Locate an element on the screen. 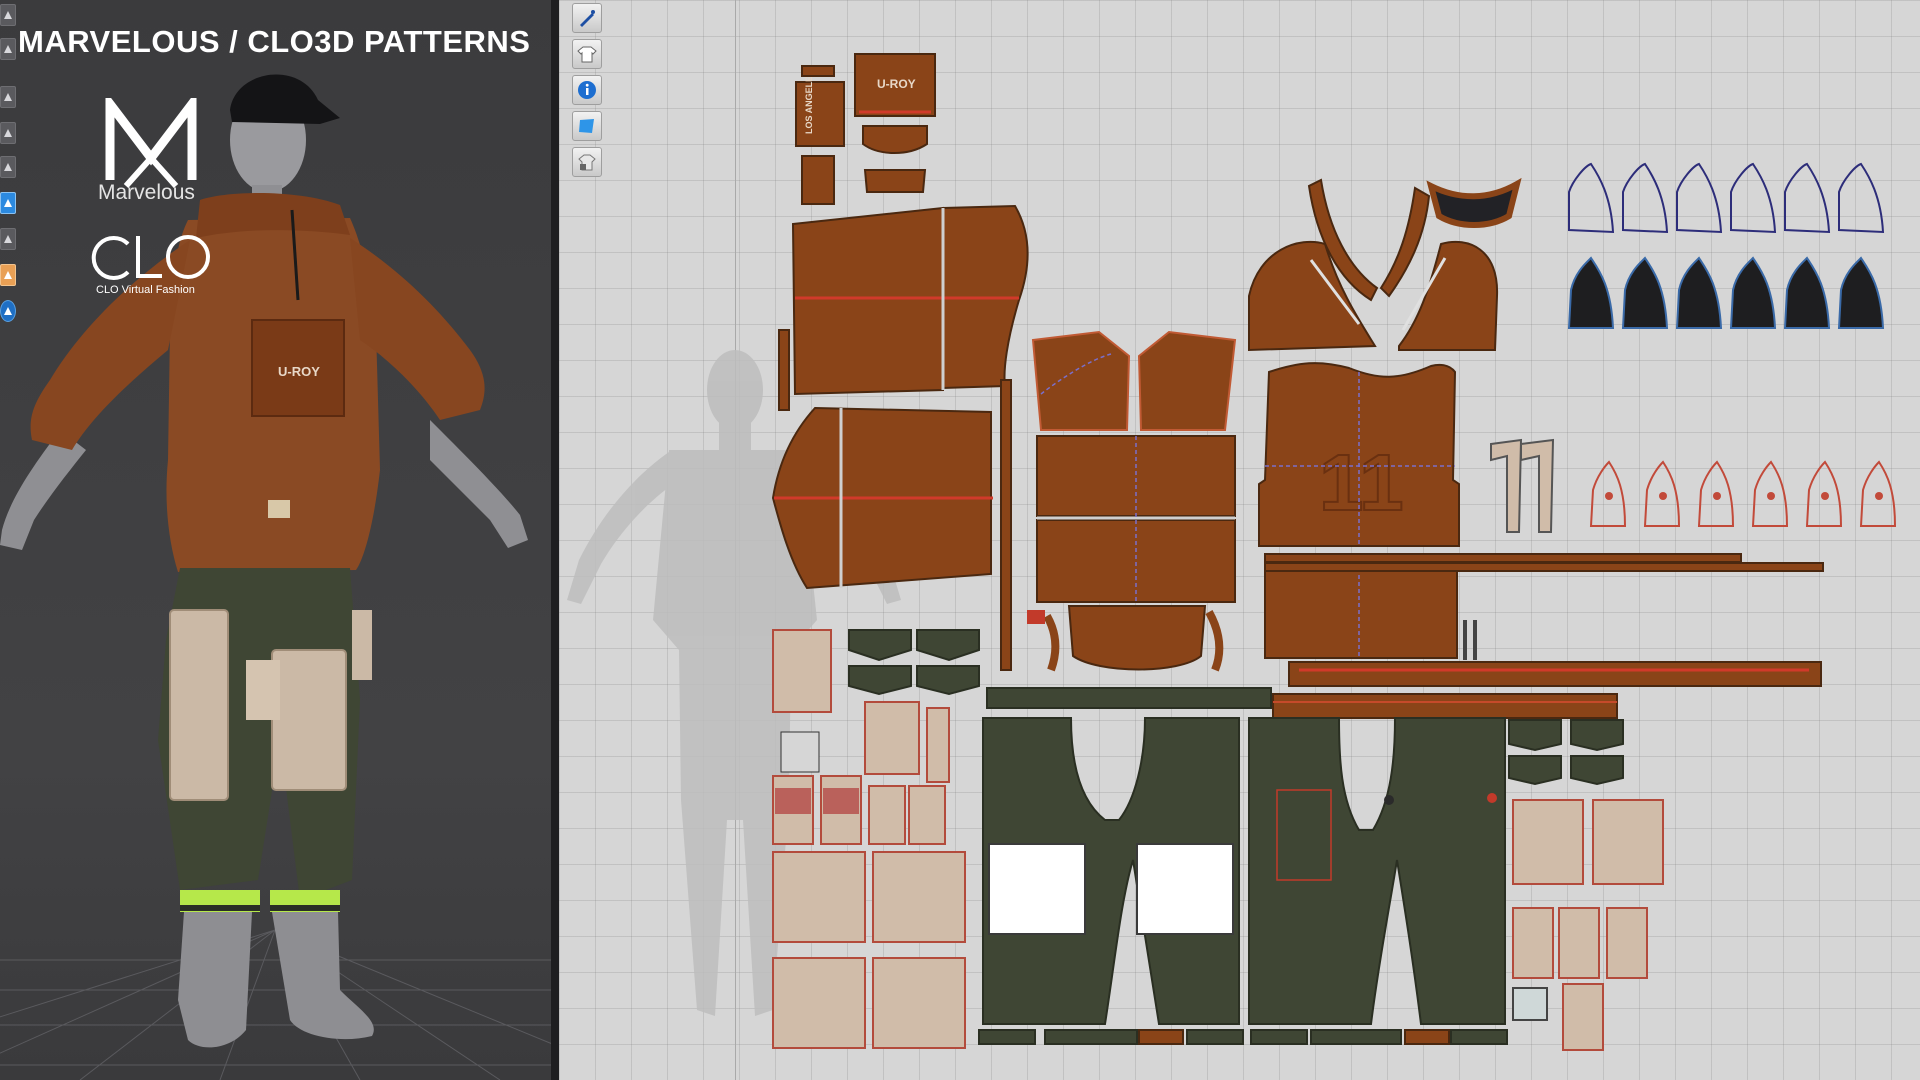 The height and width of the screenshot is (1080, 1920). yoke-right is located at coordinates (1187, 380).